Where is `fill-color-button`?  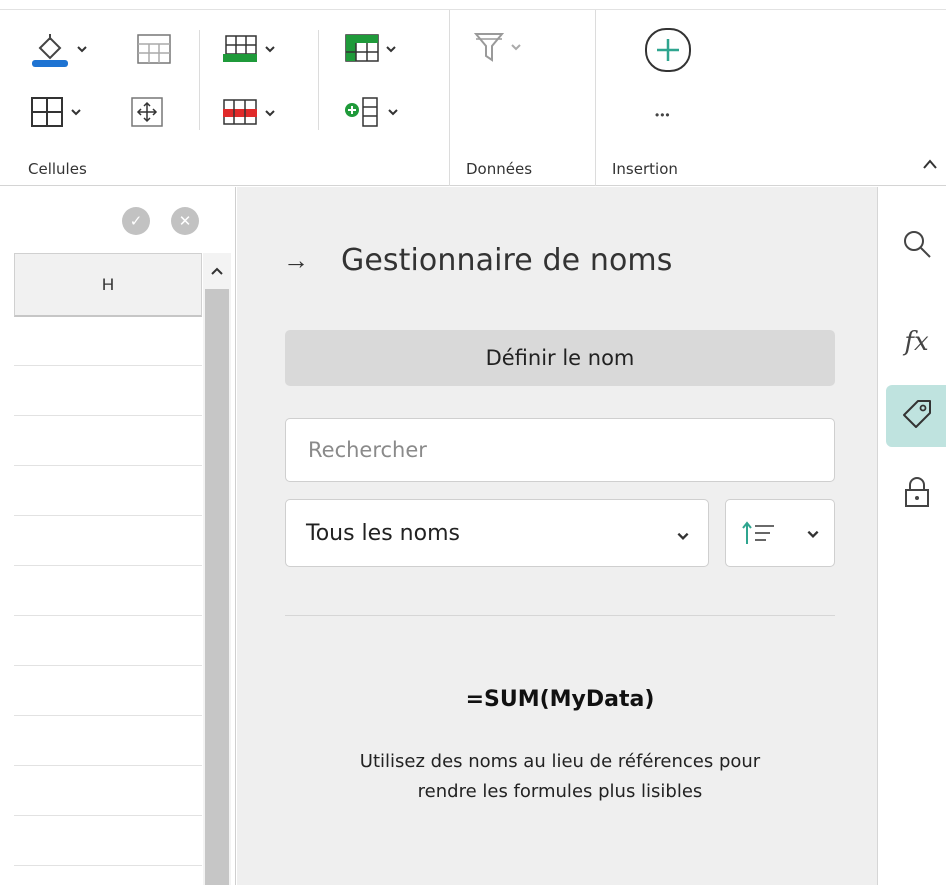
fill-color-button is located at coordinates (59, 49).